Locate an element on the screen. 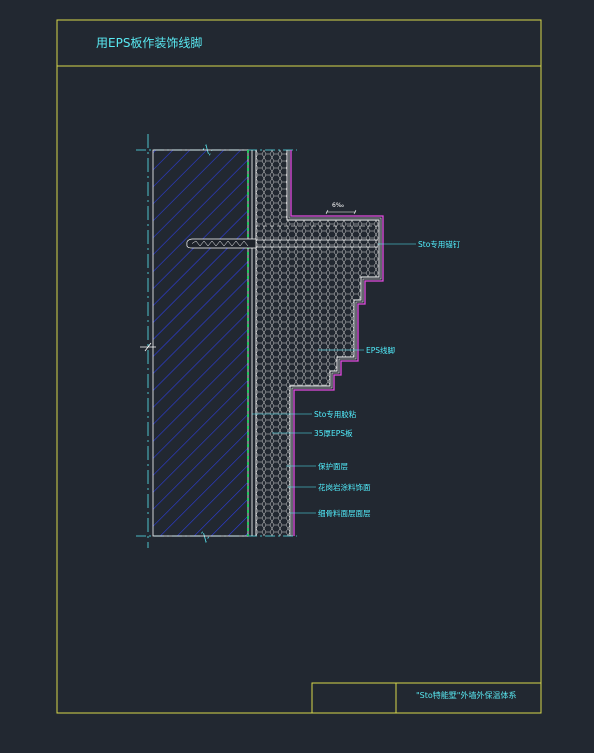 This screenshot has height=753, width=594. masonry-wall is located at coordinates (200, 343).